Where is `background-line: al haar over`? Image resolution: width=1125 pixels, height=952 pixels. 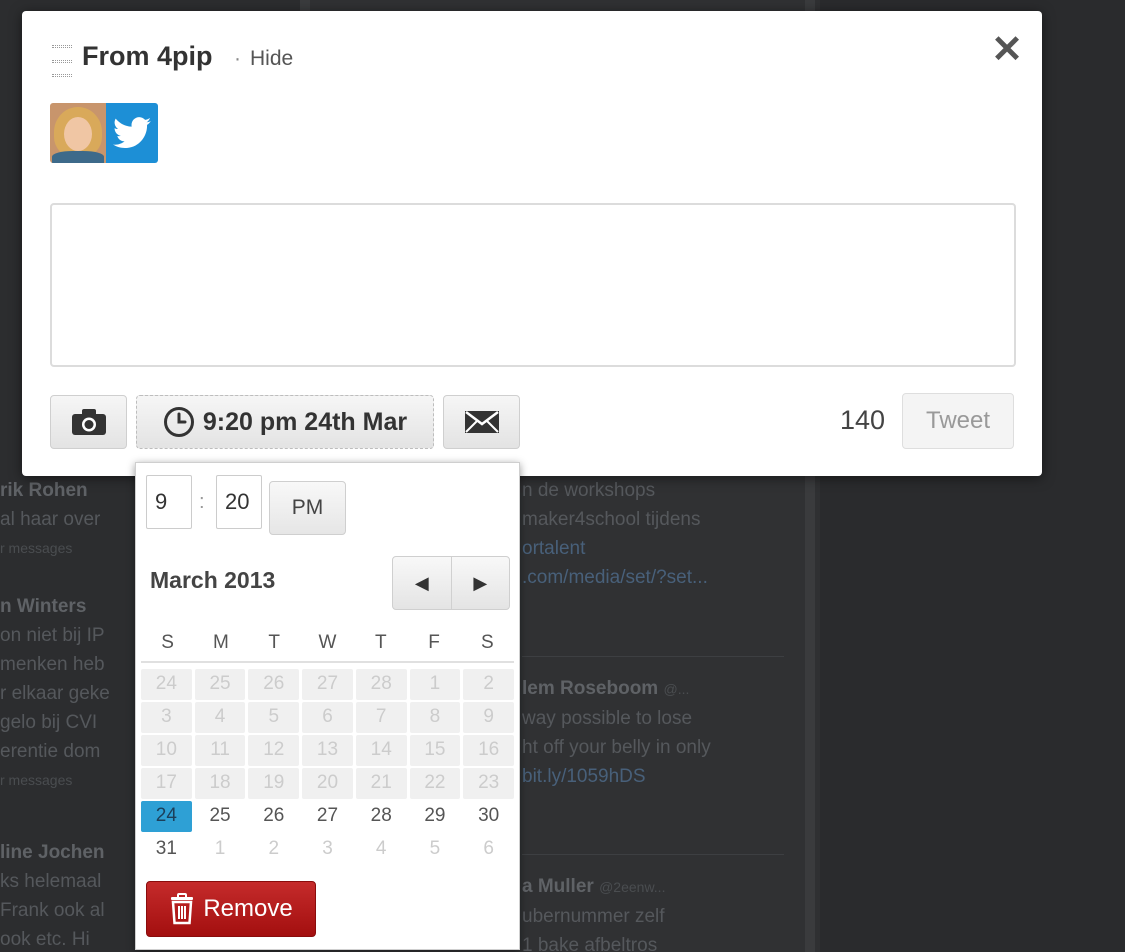
background-line: al haar over is located at coordinates (50, 519).